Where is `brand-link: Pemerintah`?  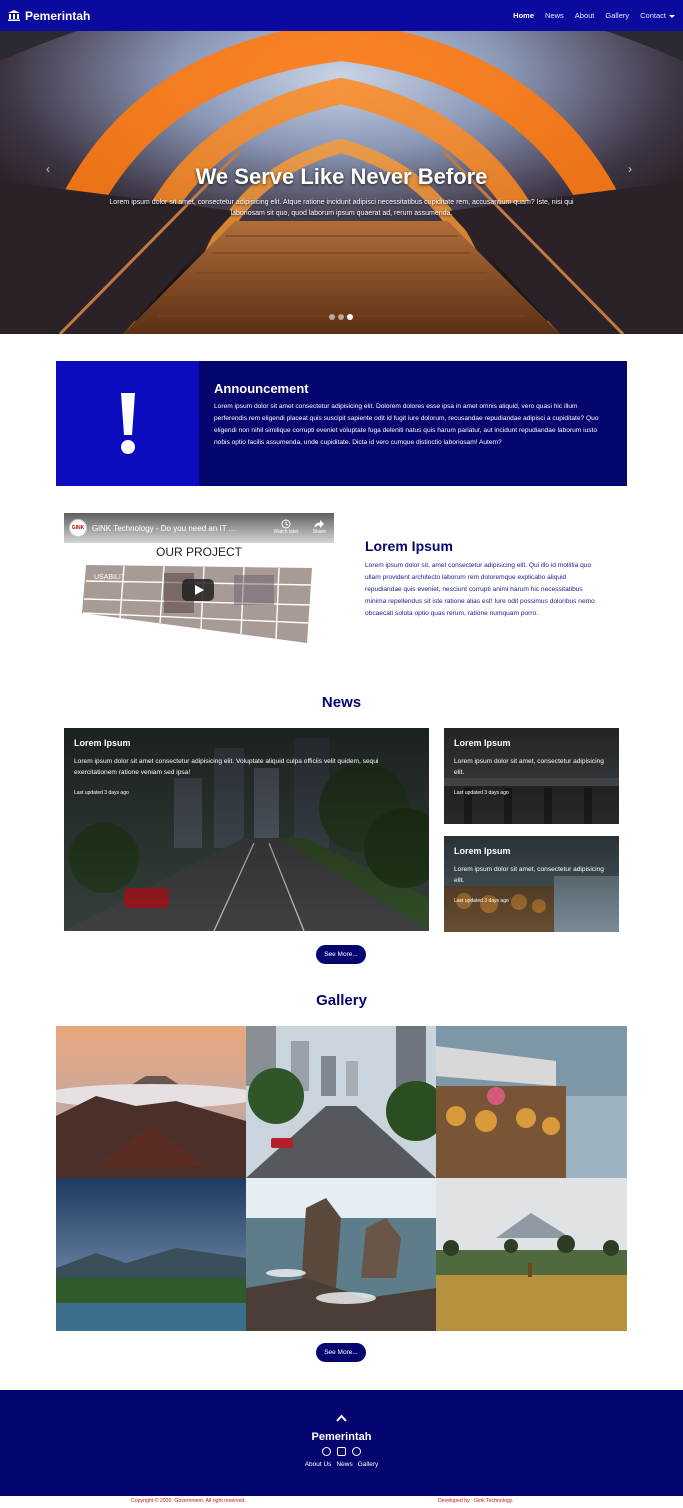 brand-link: Pemerintah is located at coordinates (49, 16).